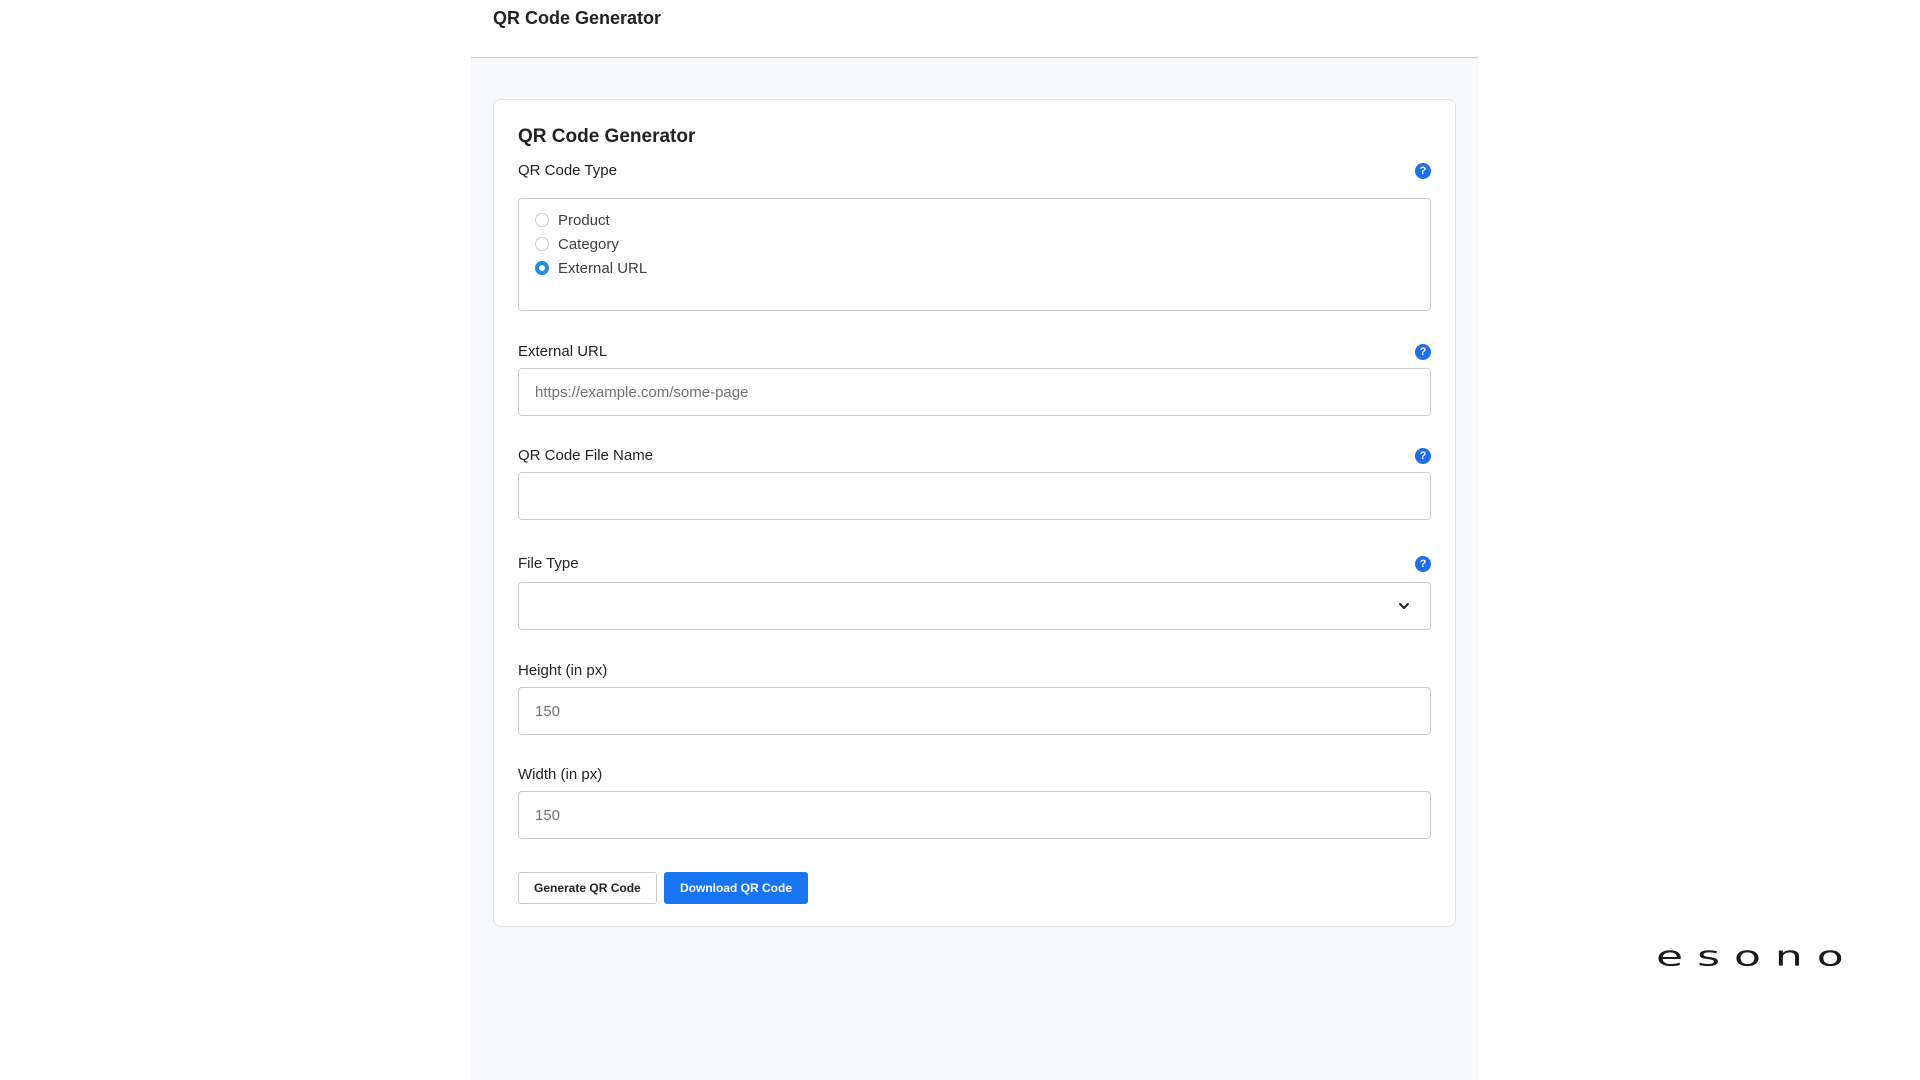 The width and height of the screenshot is (1920, 1080). I want to click on file-name-label: QR Code File Name, so click(586, 455).